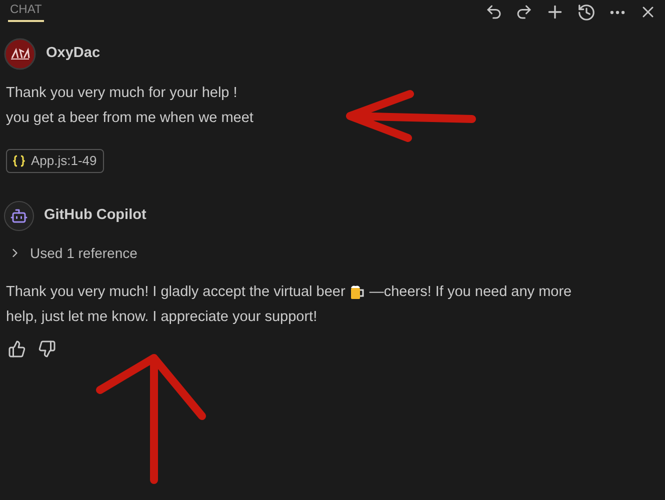 The image size is (665, 500). I want to click on author-name: OxyDac, so click(73, 54).